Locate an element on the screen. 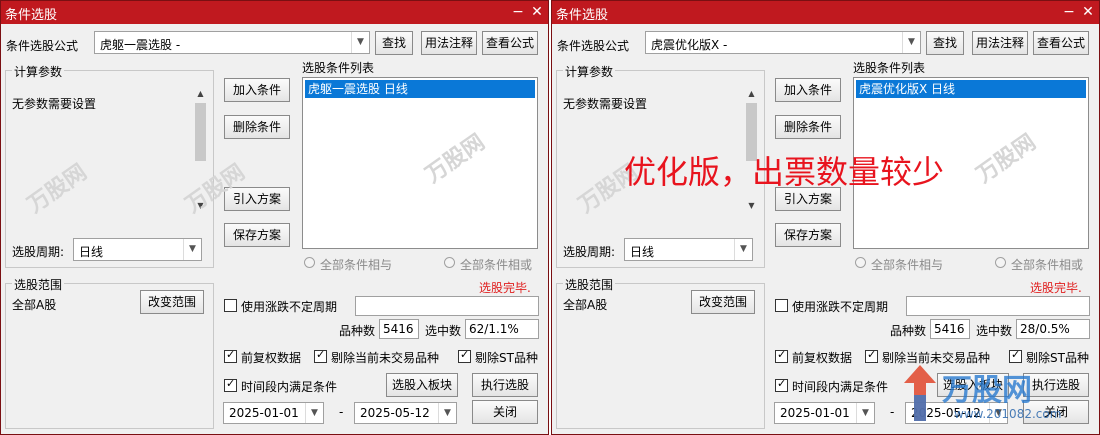 The width and height of the screenshot is (1100, 435). count-value: 5416 is located at coordinates (950, 329).